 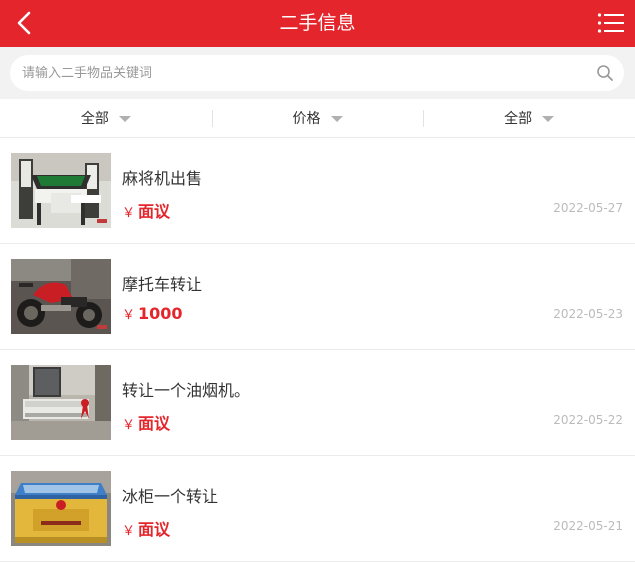 What do you see at coordinates (61, 508) in the screenshot?
I see `freezer-photo` at bounding box center [61, 508].